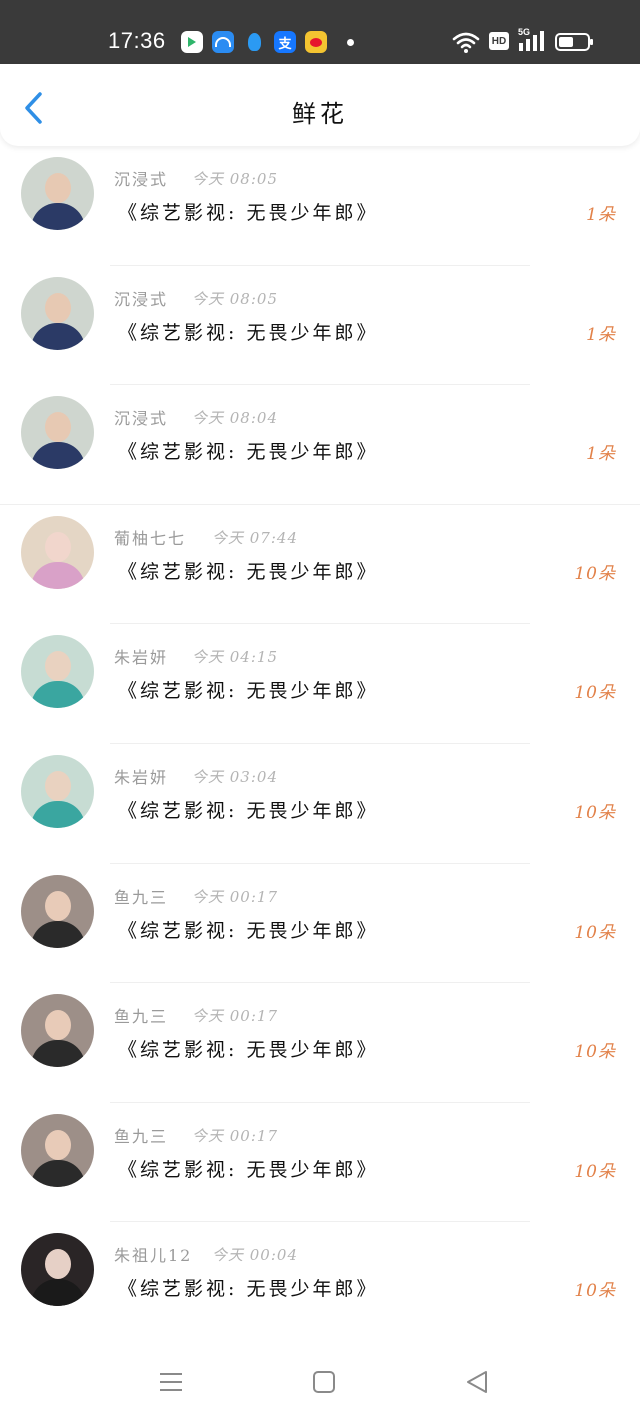 The image size is (640, 1422). I want to click on timestamp: 今天 07:44, so click(255, 537).